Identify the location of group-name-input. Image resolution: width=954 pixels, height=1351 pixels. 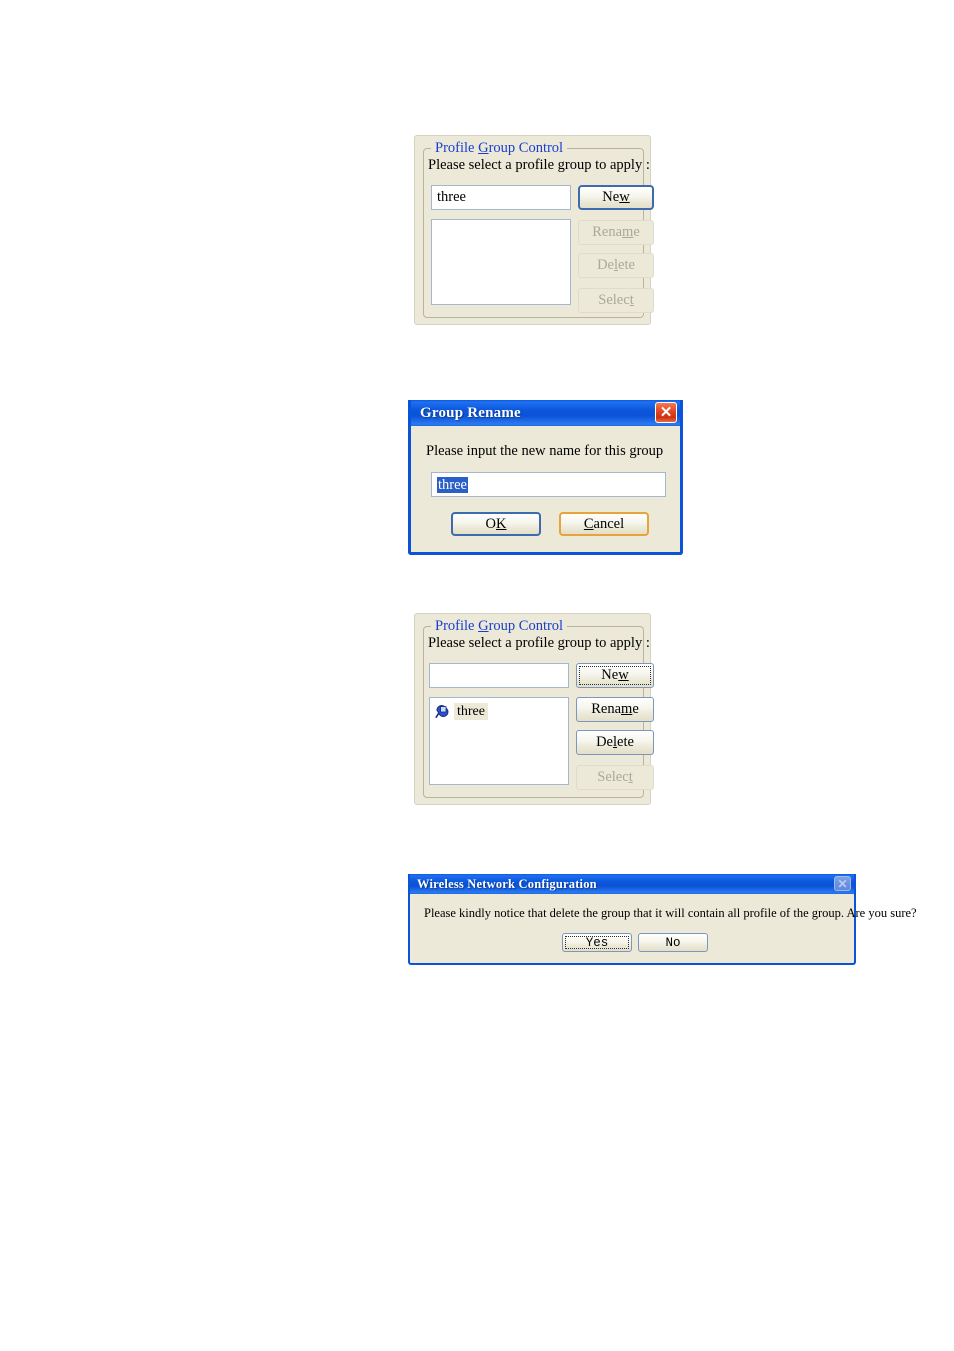
(499, 675).